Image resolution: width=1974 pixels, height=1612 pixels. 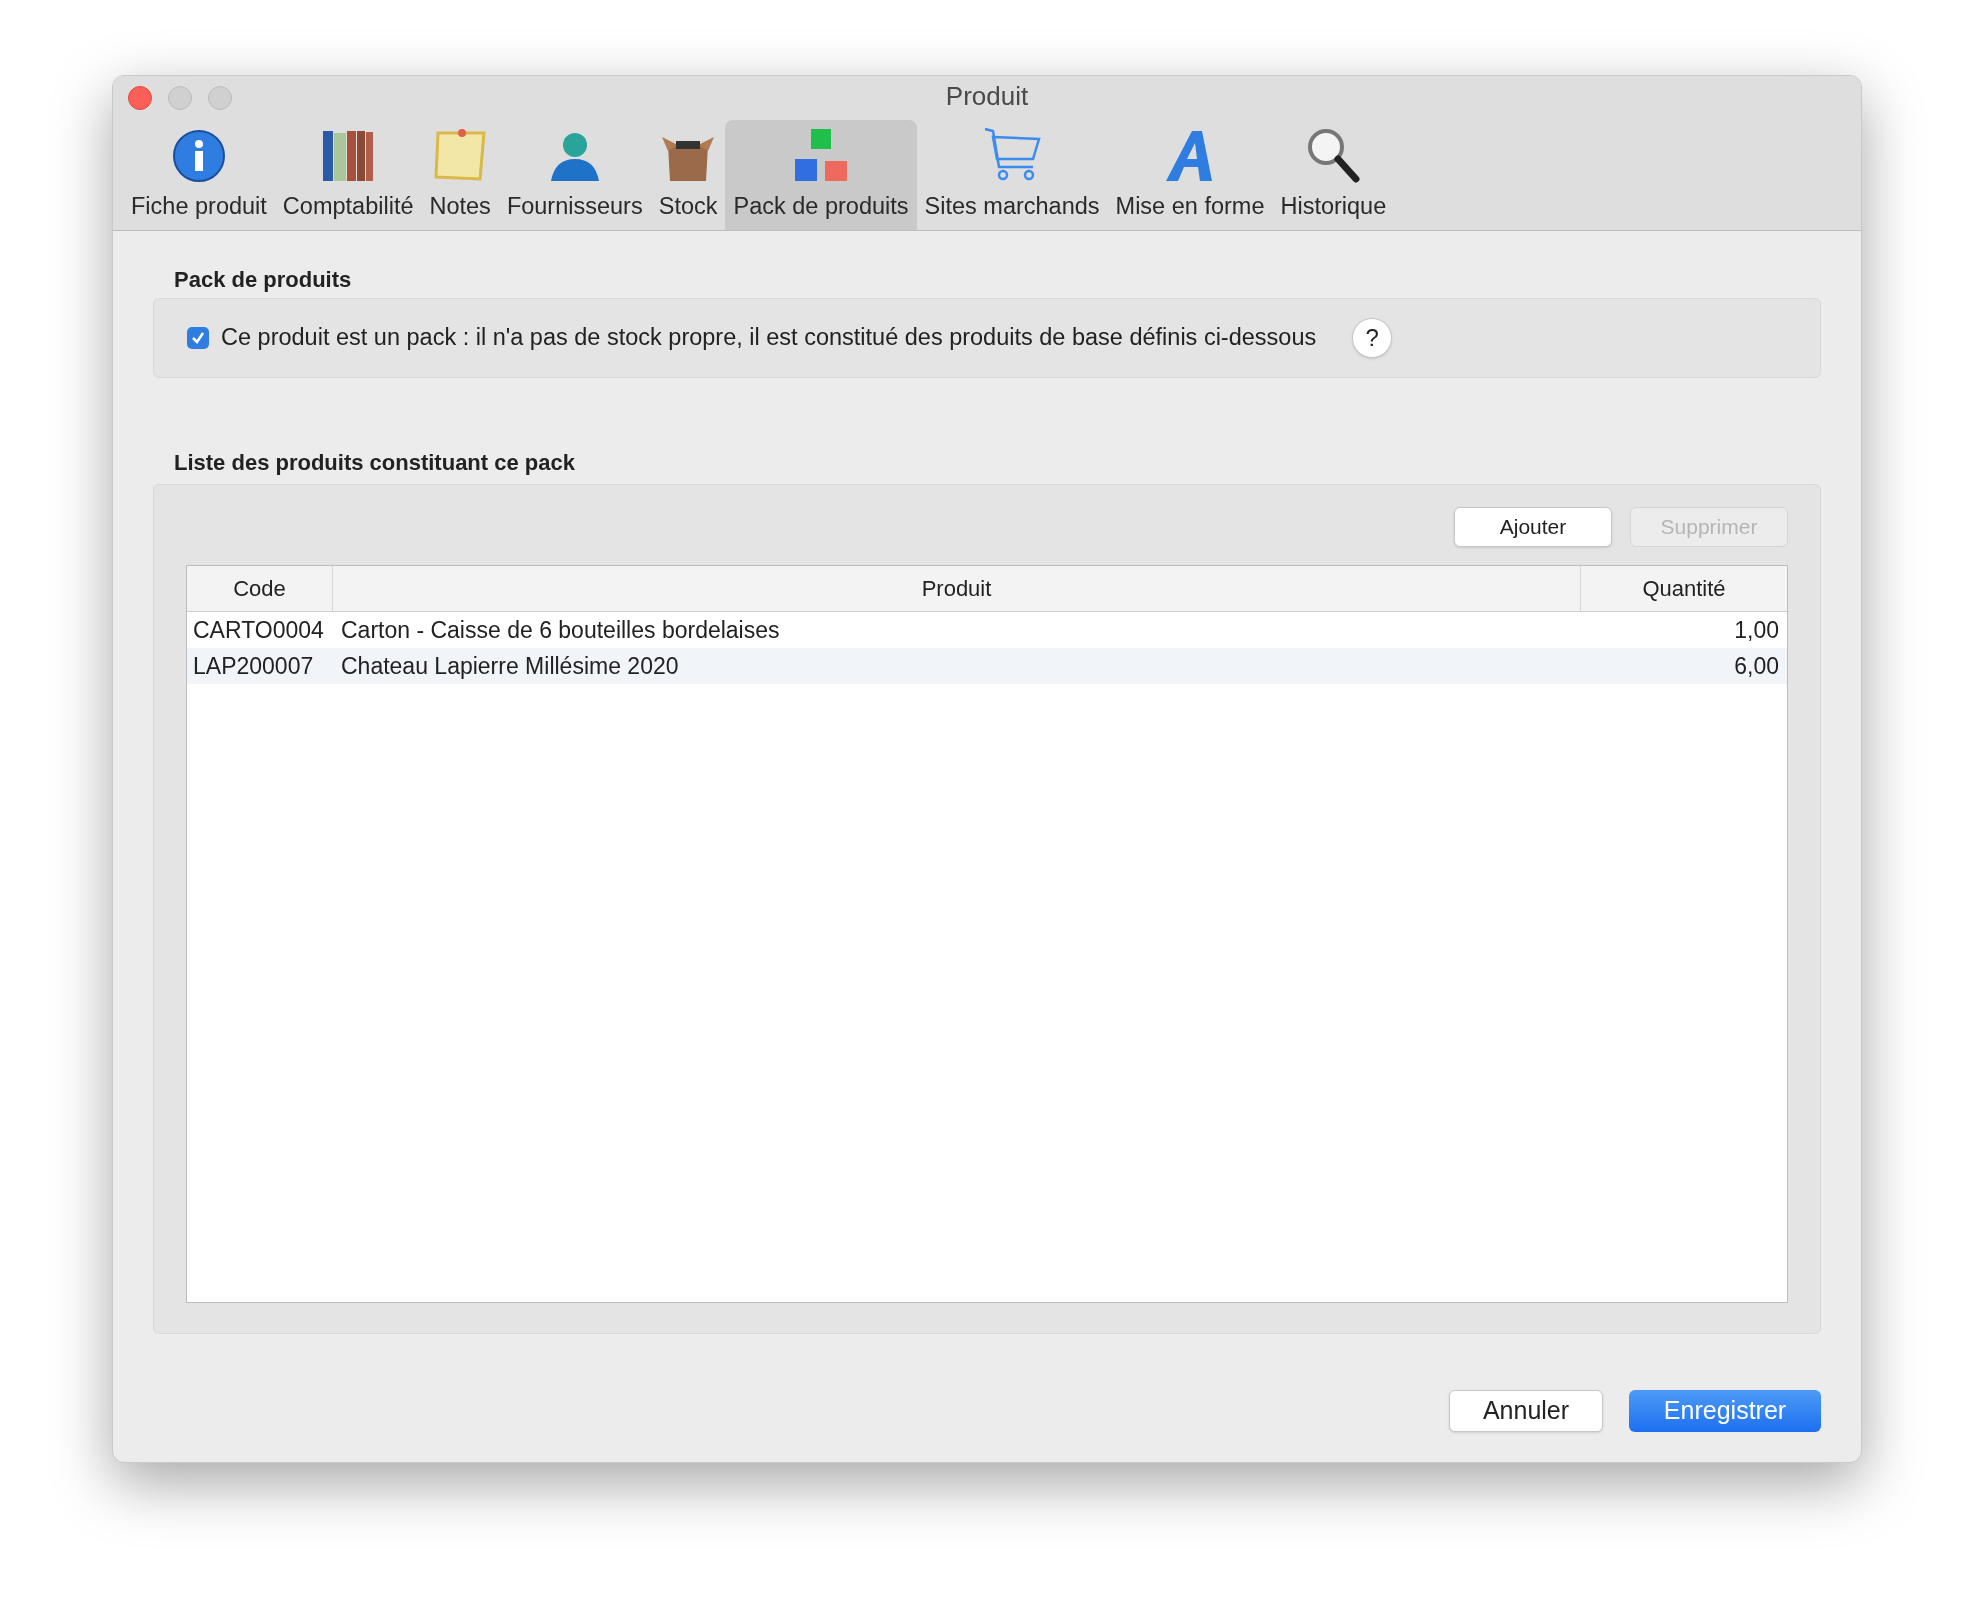 I want to click on checkbox-label: Ce produit est un pack : il n'a pas de stock propre, il est constitué des produits de base définis ci-dessous, so click(x=769, y=338).